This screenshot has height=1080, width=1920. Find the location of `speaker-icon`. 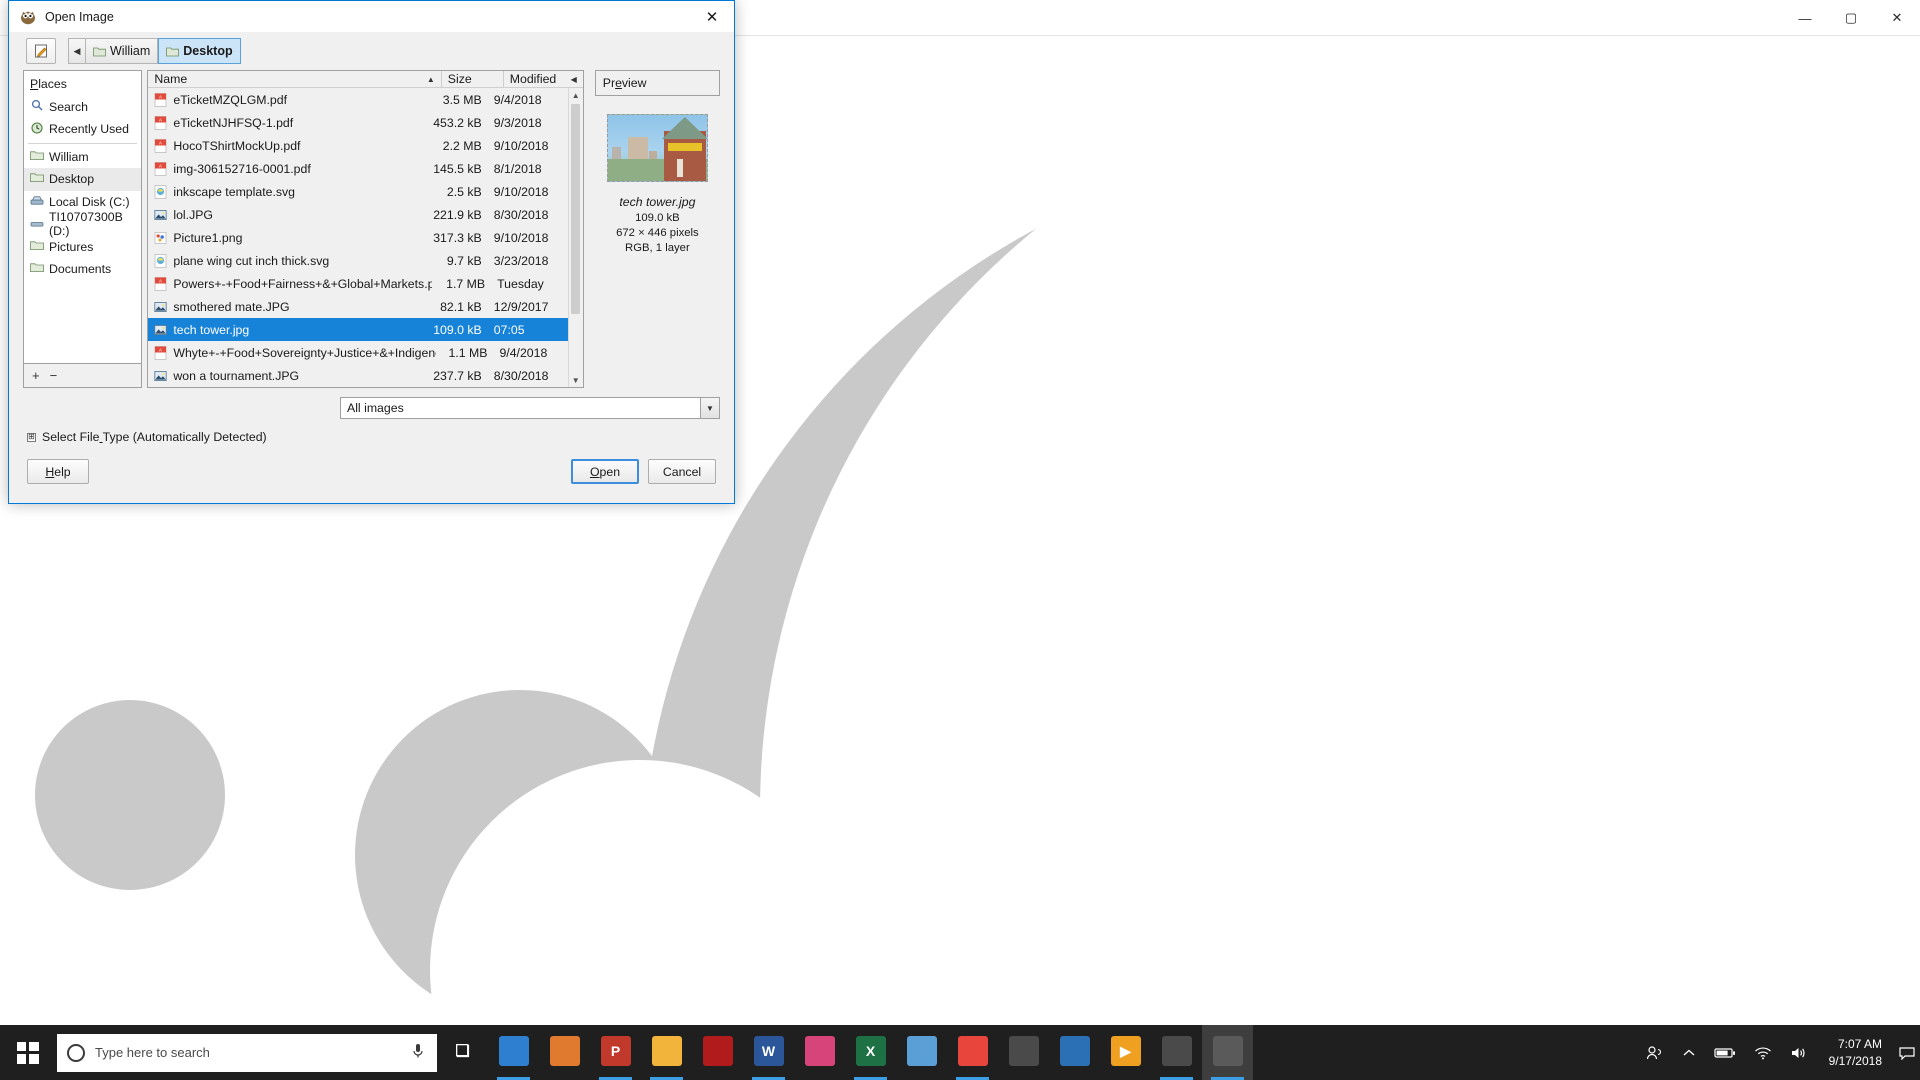

speaker-icon is located at coordinates (1799, 1052).